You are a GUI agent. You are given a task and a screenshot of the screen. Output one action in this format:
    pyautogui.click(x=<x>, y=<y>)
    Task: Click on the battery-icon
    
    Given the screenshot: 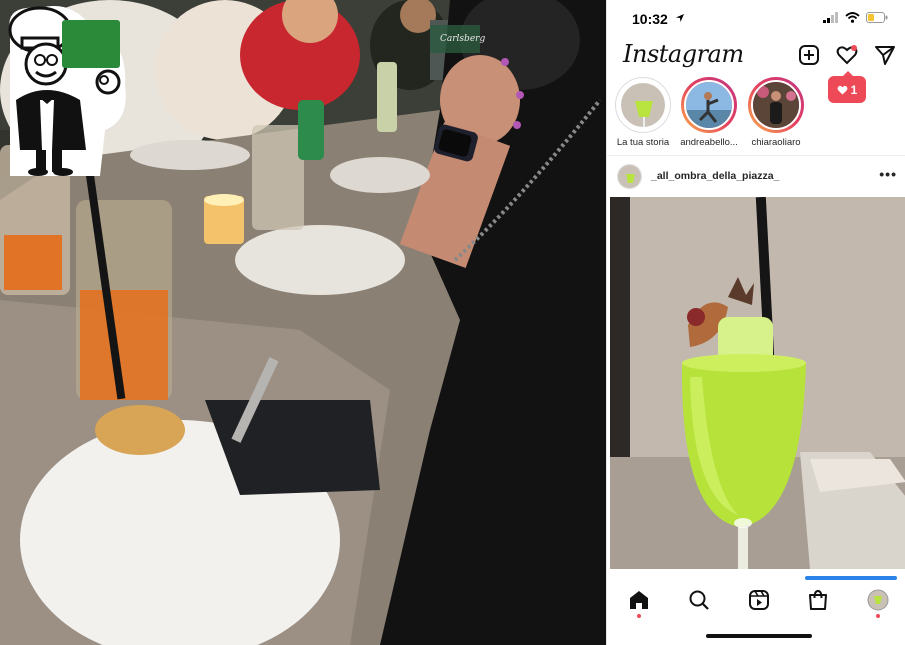 What is the action you would take?
    pyautogui.click(x=877, y=17)
    